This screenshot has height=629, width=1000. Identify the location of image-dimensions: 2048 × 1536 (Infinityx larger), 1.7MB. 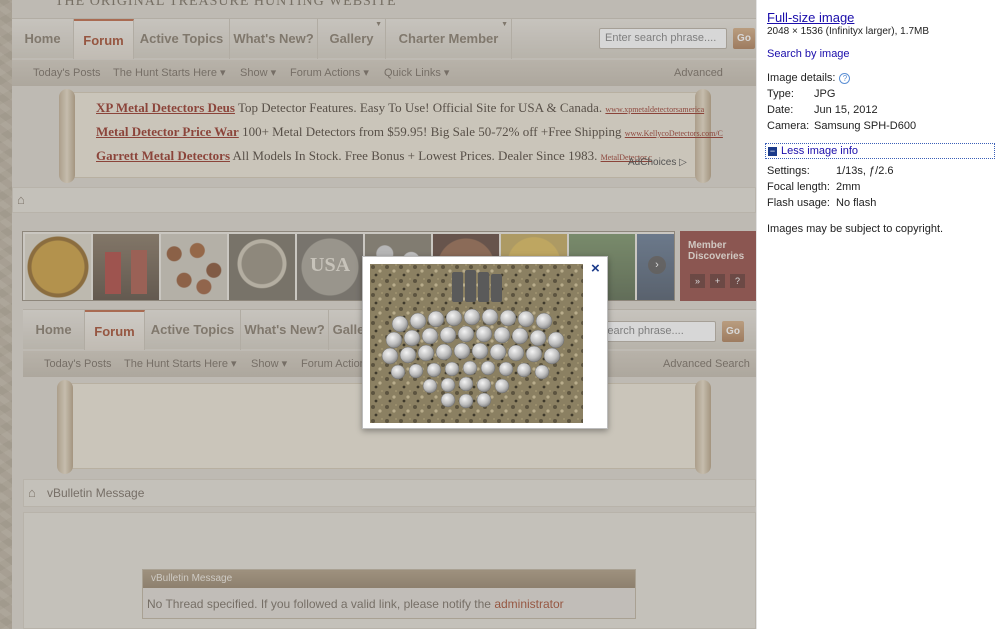
(848, 31).